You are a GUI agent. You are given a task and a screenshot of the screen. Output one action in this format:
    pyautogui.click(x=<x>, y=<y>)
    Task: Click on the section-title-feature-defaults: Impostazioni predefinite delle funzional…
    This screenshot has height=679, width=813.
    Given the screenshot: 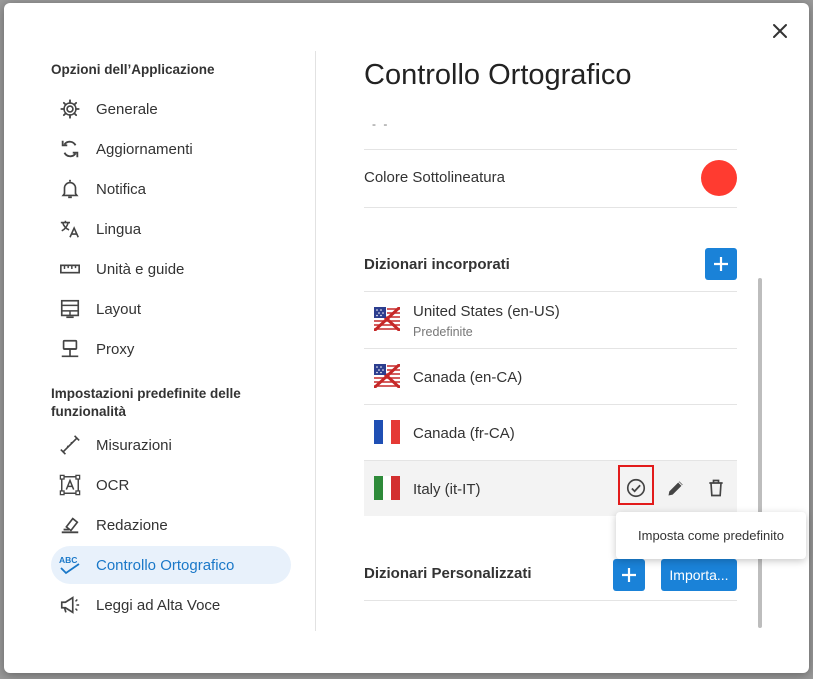 What is the action you would take?
    pyautogui.click(x=146, y=402)
    